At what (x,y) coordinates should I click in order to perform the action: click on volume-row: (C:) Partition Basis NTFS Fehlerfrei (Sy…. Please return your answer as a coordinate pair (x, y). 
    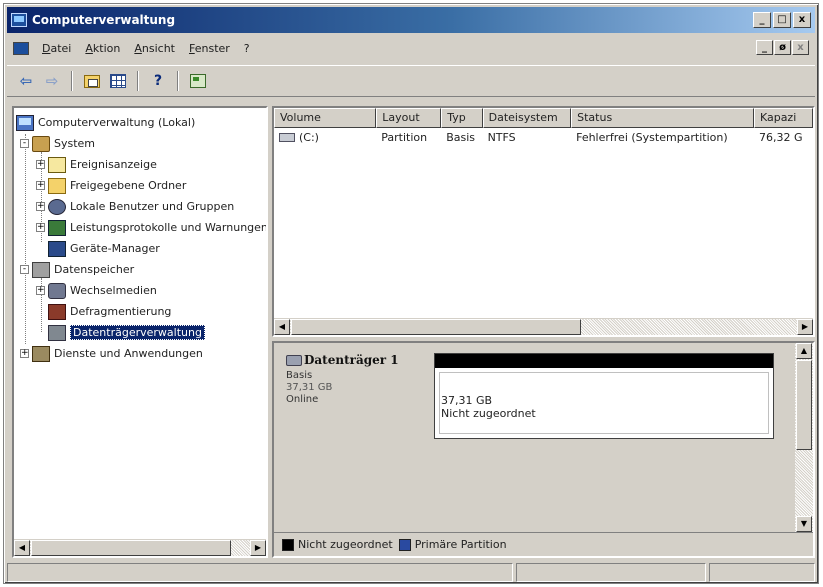
    Looking at the image, I should click on (543, 137).